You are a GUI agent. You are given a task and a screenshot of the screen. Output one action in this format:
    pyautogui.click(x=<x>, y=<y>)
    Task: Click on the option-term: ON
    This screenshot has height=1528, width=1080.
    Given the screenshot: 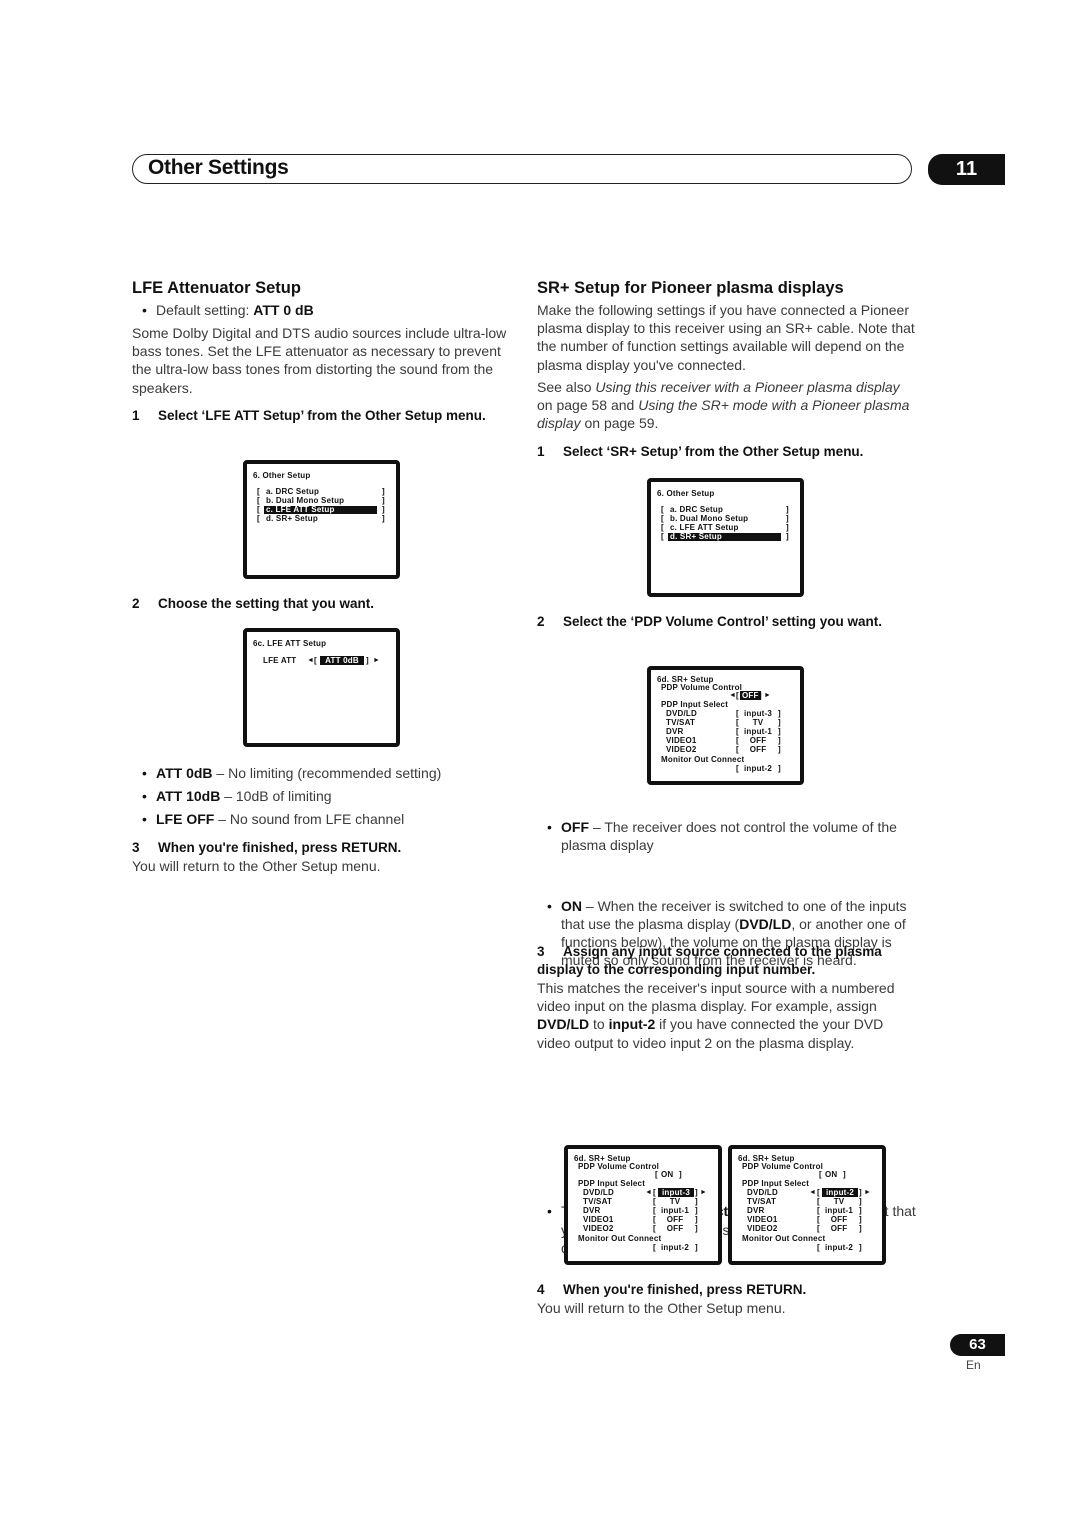 What is the action you would take?
    pyautogui.click(x=571, y=905)
    